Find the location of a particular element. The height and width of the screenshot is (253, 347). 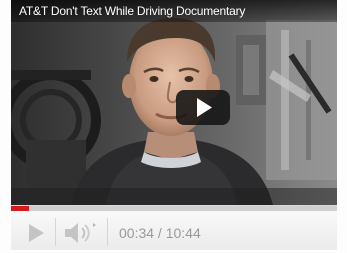

progress-fill is located at coordinates (20, 208).